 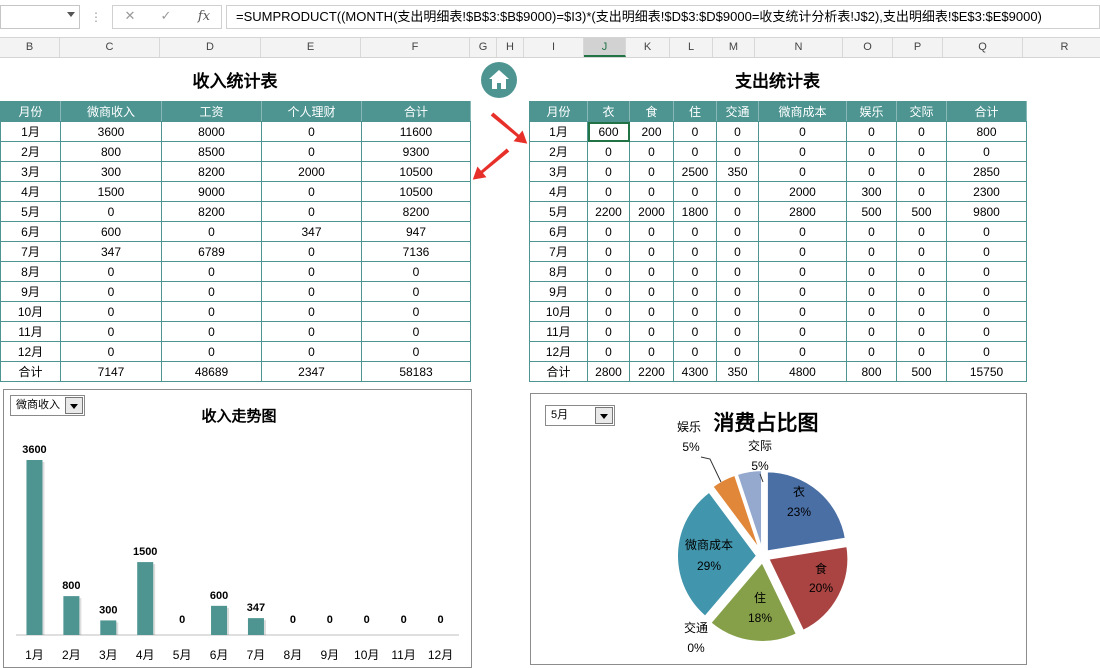 I want to click on arrow-to-income-table, so click(x=491, y=164).